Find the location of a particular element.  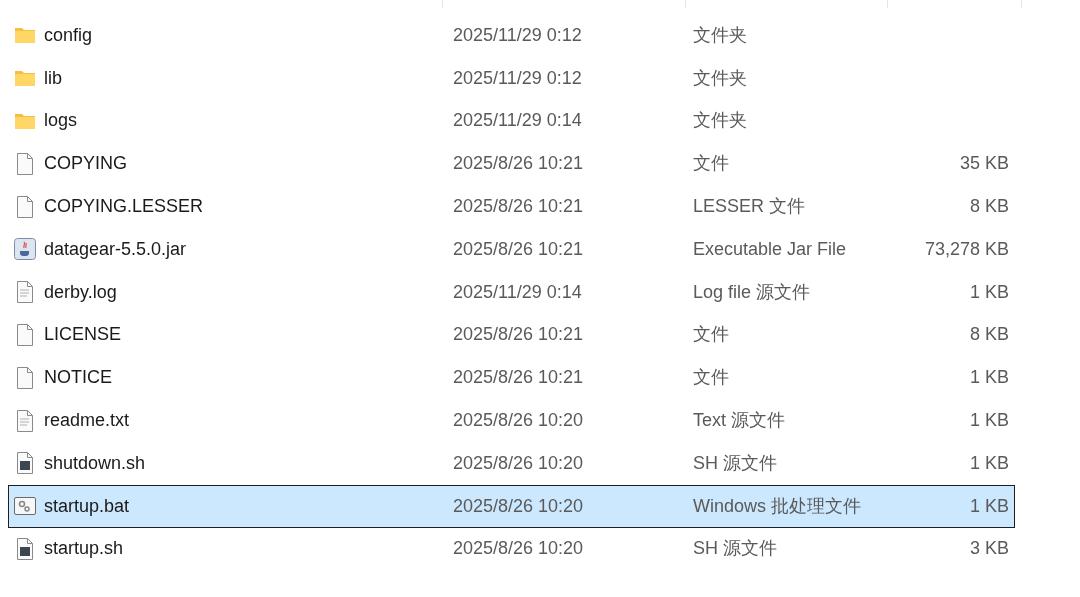

file-name: shutdown.sh is located at coordinates (95, 463).